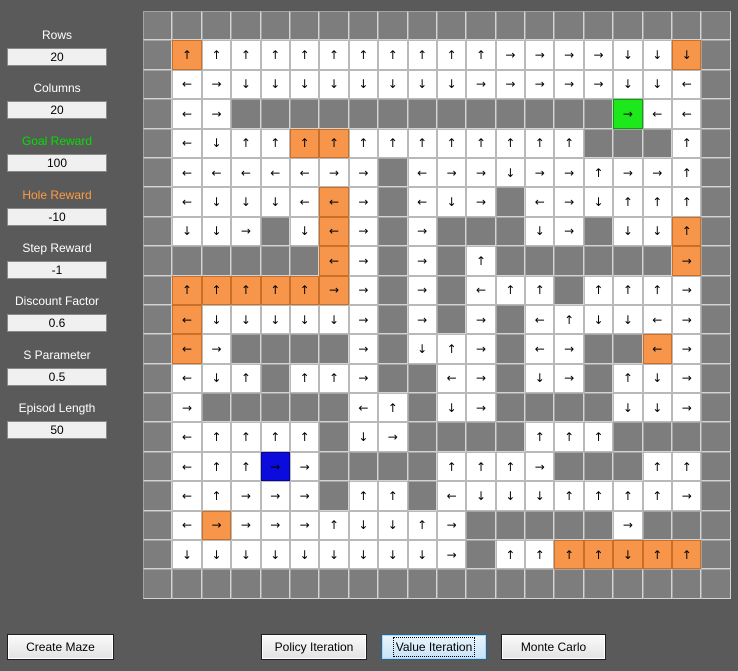 Image resolution: width=738 pixels, height=671 pixels. What do you see at coordinates (314, 647) in the screenshot?
I see `policy-iteration-button: Policy Iteration` at bounding box center [314, 647].